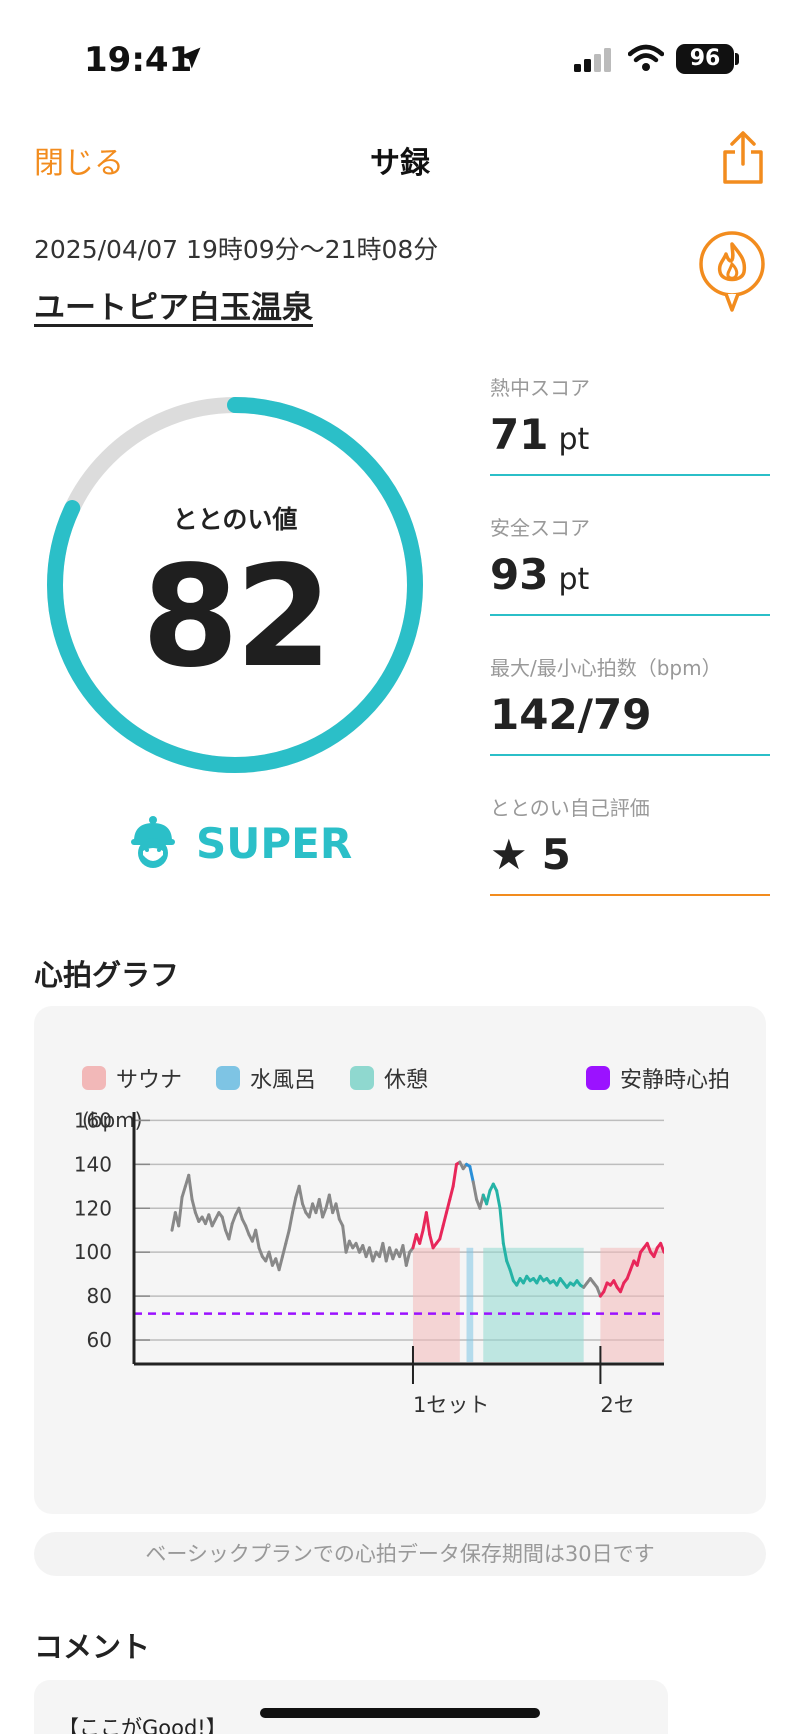  What do you see at coordinates (235, 519) in the screenshot?
I see `gauge-label: ととのい値` at bounding box center [235, 519].